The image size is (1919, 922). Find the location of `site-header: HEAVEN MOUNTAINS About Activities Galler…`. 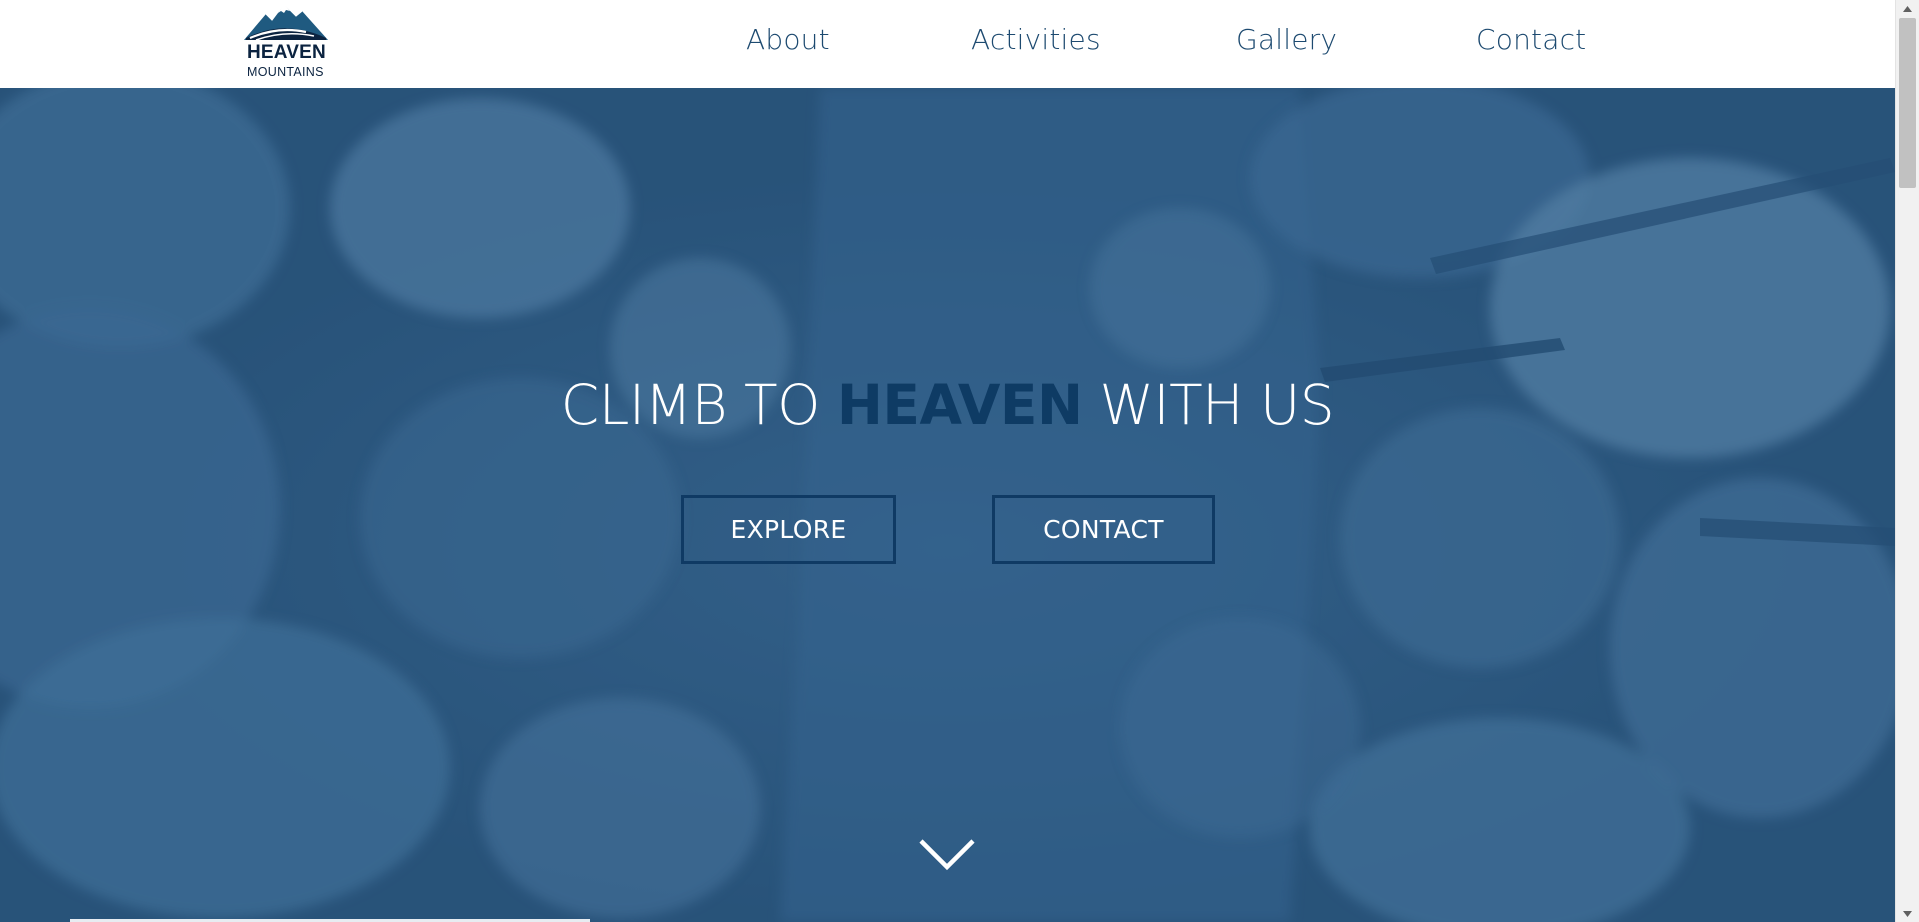

site-header: HEAVEN MOUNTAINS About Activities Galler… is located at coordinates (947, 44).